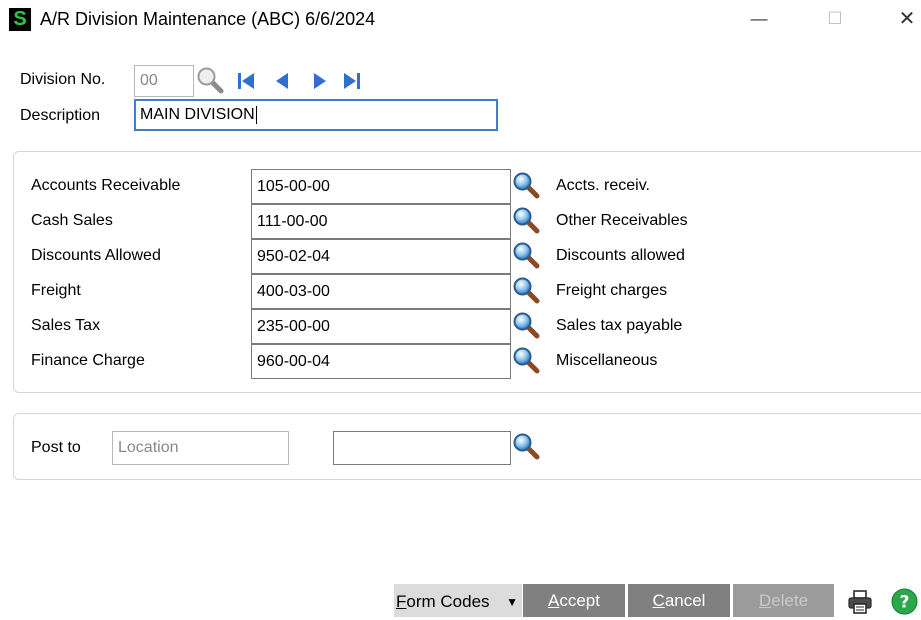 This screenshot has height=620, width=921. Describe the element at coordinates (20, 19) in the screenshot. I see `app-logo-icon: S` at that location.